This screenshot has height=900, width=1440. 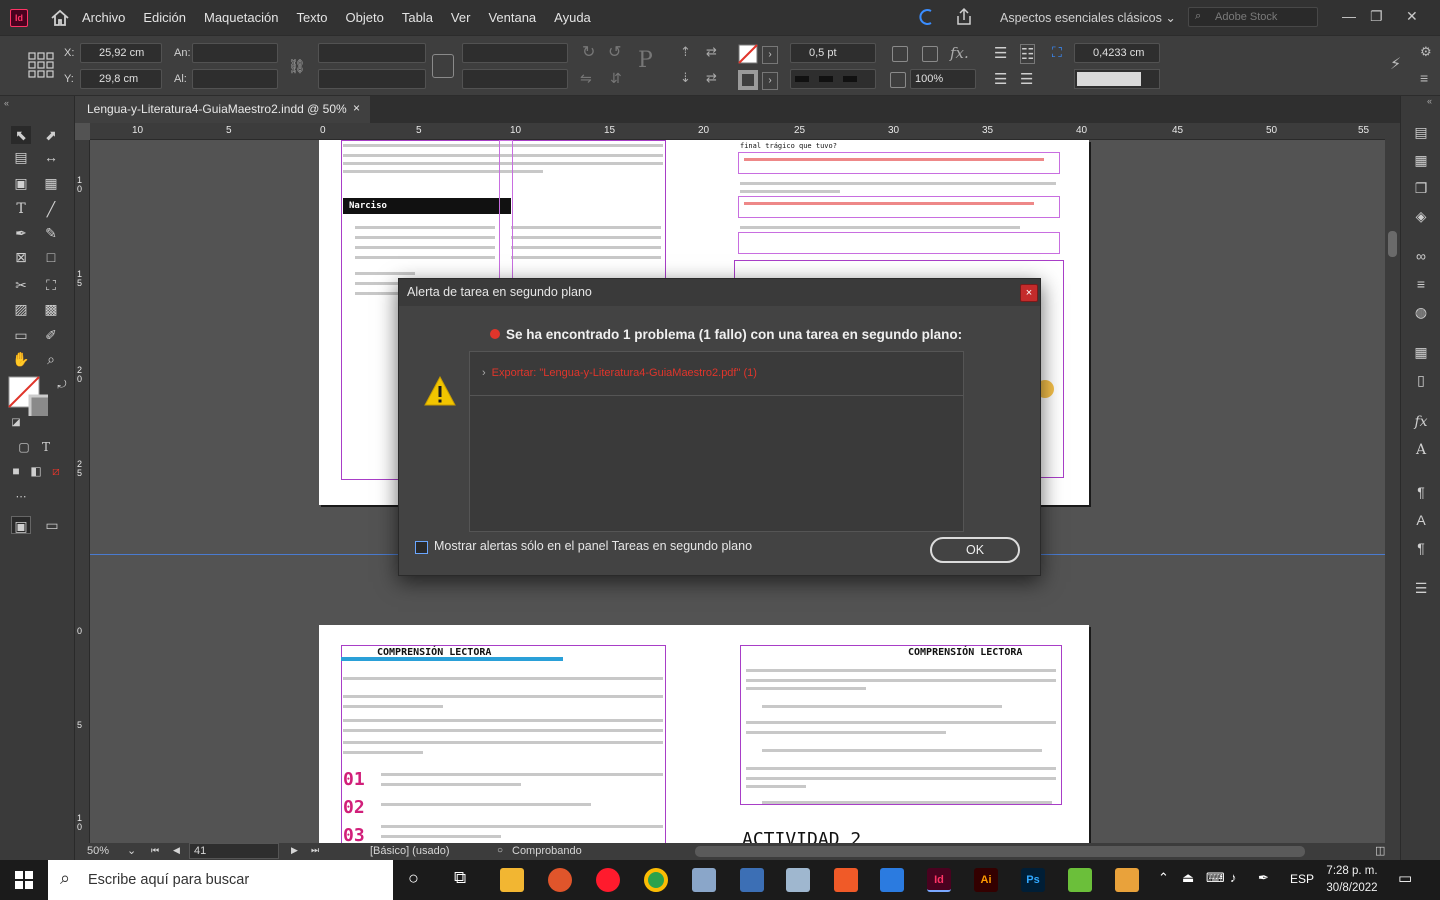 What do you see at coordinates (1088, 17) in the screenshot?
I see `workspace-switcher: Aspectos esenciales clásicos ⌄` at bounding box center [1088, 17].